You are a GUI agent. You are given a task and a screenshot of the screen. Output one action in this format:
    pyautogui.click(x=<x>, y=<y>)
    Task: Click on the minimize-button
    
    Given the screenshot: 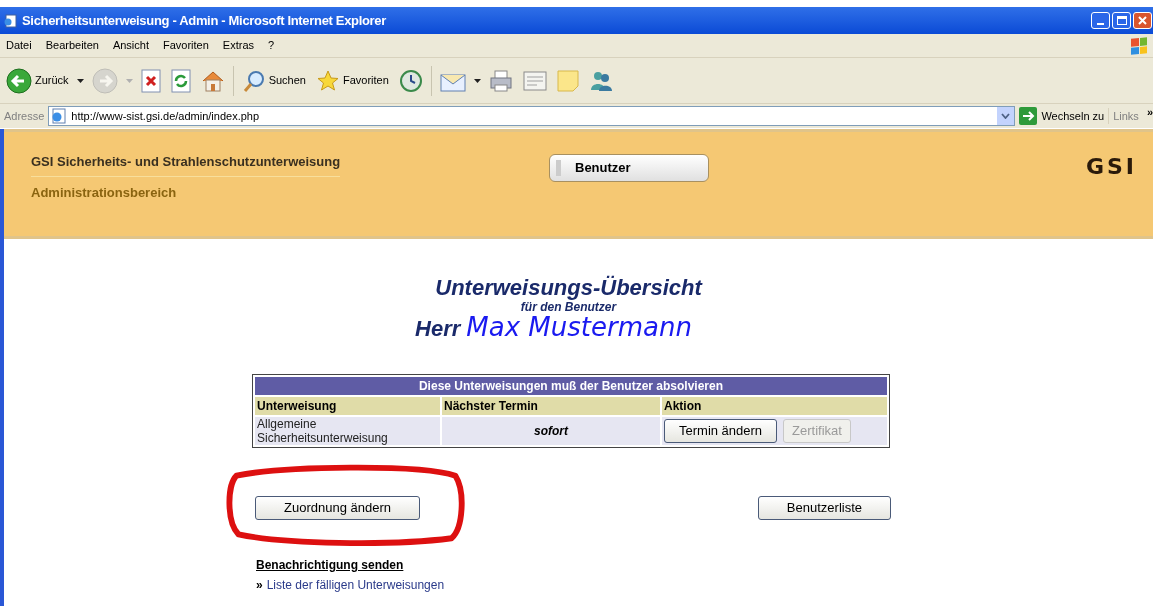 What is the action you would take?
    pyautogui.click(x=1100, y=20)
    